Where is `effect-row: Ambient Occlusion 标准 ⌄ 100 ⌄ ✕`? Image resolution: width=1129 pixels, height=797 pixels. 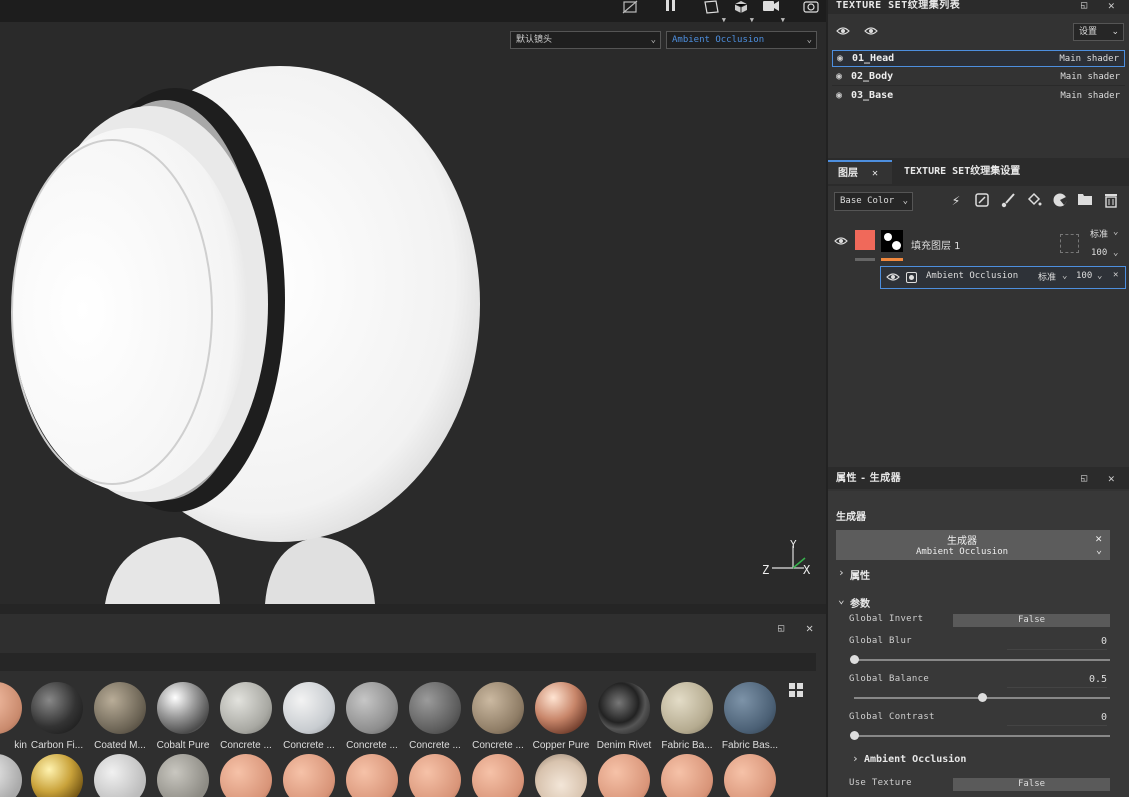
effect-row: Ambient Occlusion 标准 ⌄ 100 ⌄ ✕ is located at coordinates (1003, 277).